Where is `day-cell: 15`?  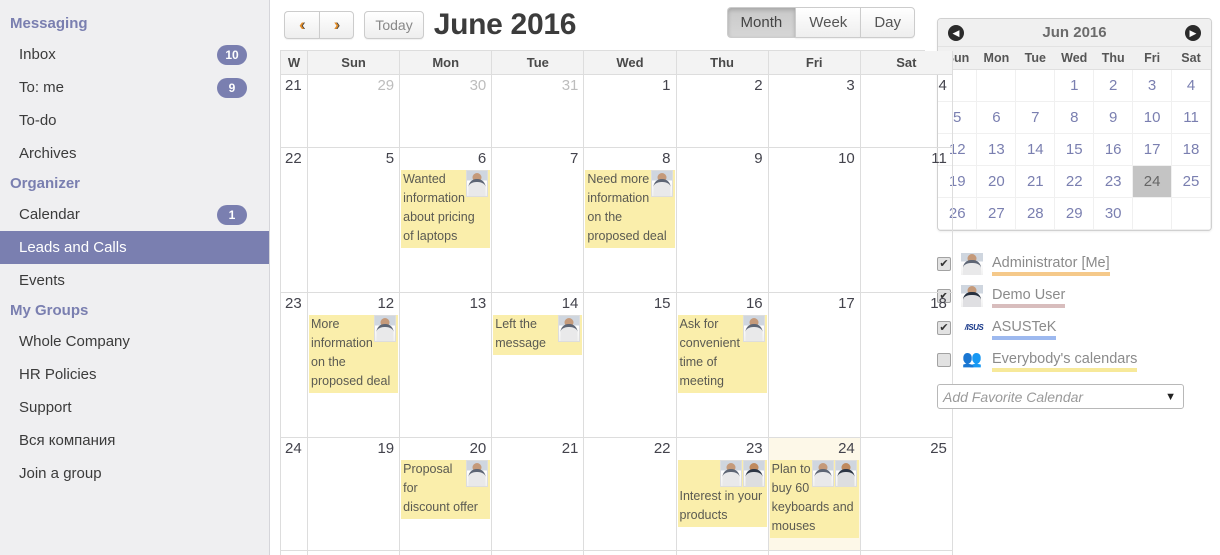 day-cell: 15 is located at coordinates (630, 365).